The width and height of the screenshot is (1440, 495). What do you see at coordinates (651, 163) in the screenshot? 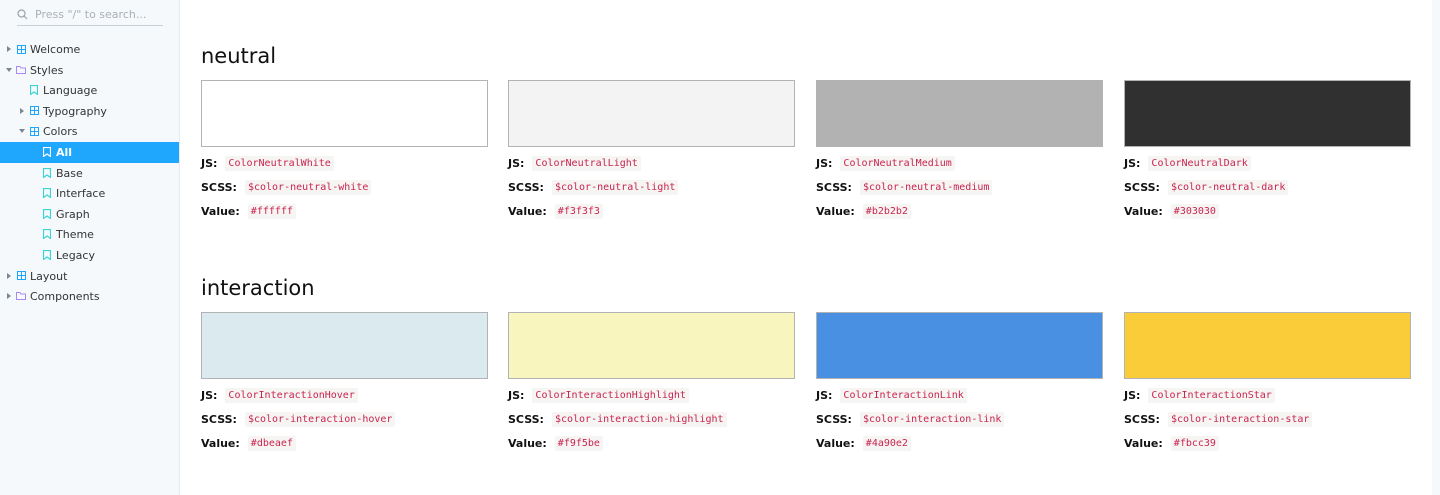
I see `js-row: JS: ColorNeutralLight` at bounding box center [651, 163].